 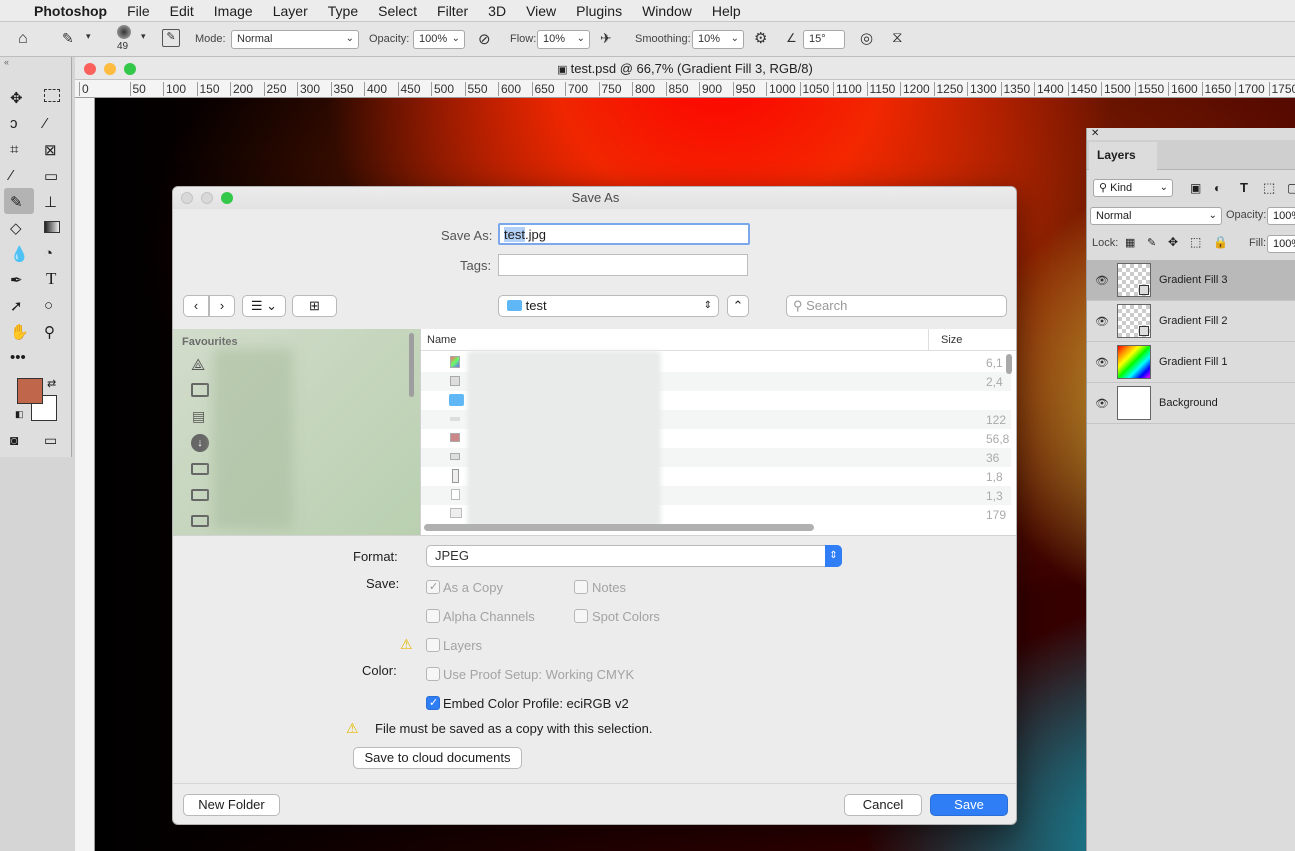 What do you see at coordinates (52, 227) in the screenshot?
I see `gradient-tool-icon` at bounding box center [52, 227].